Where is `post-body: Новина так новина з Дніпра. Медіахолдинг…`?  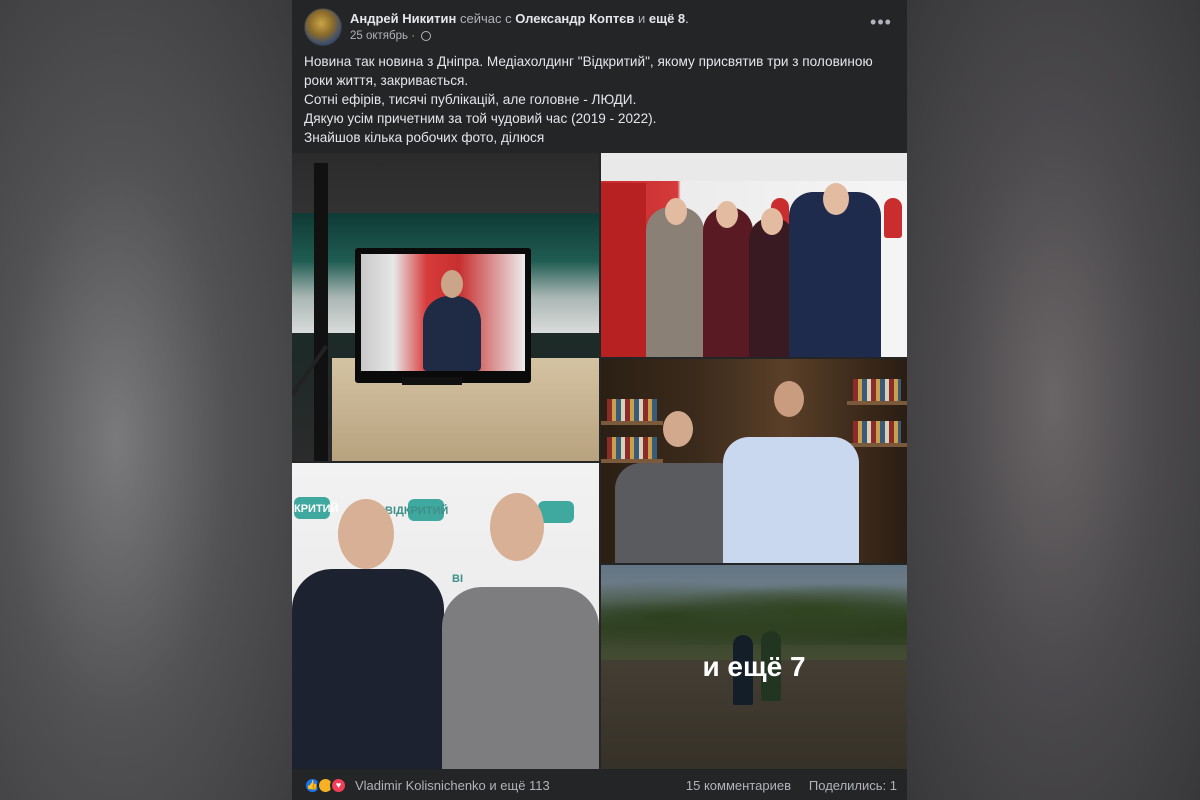 post-body: Новина так новина з Дніпра. Медіахолдинг… is located at coordinates (598, 99).